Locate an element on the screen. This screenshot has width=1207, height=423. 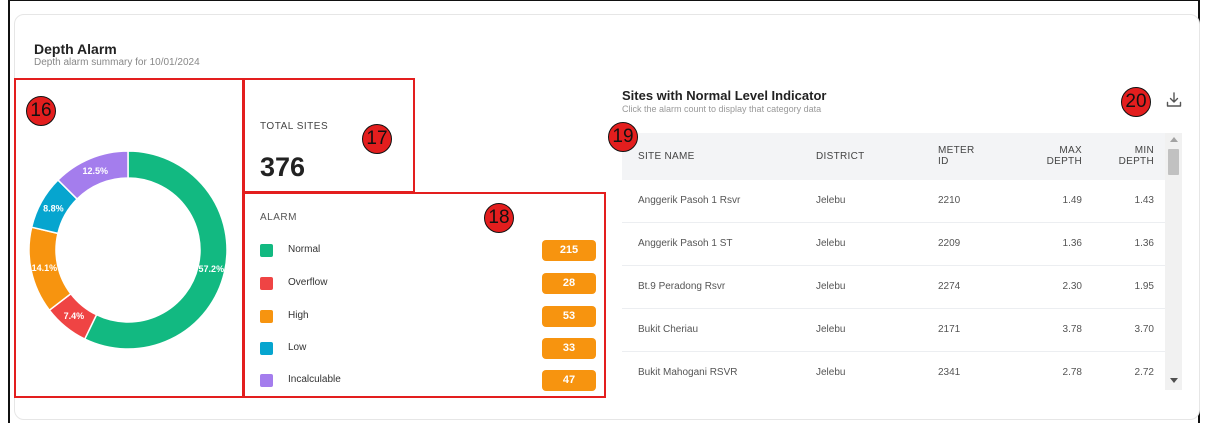
cell-site-name: Anggerik Pasoh 1 ST is located at coordinates (685, 243).